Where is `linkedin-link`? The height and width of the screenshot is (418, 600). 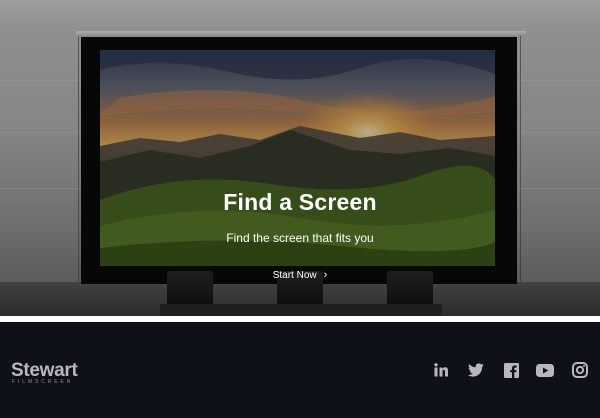
linkedin-link is located at coordinates (441, 370).